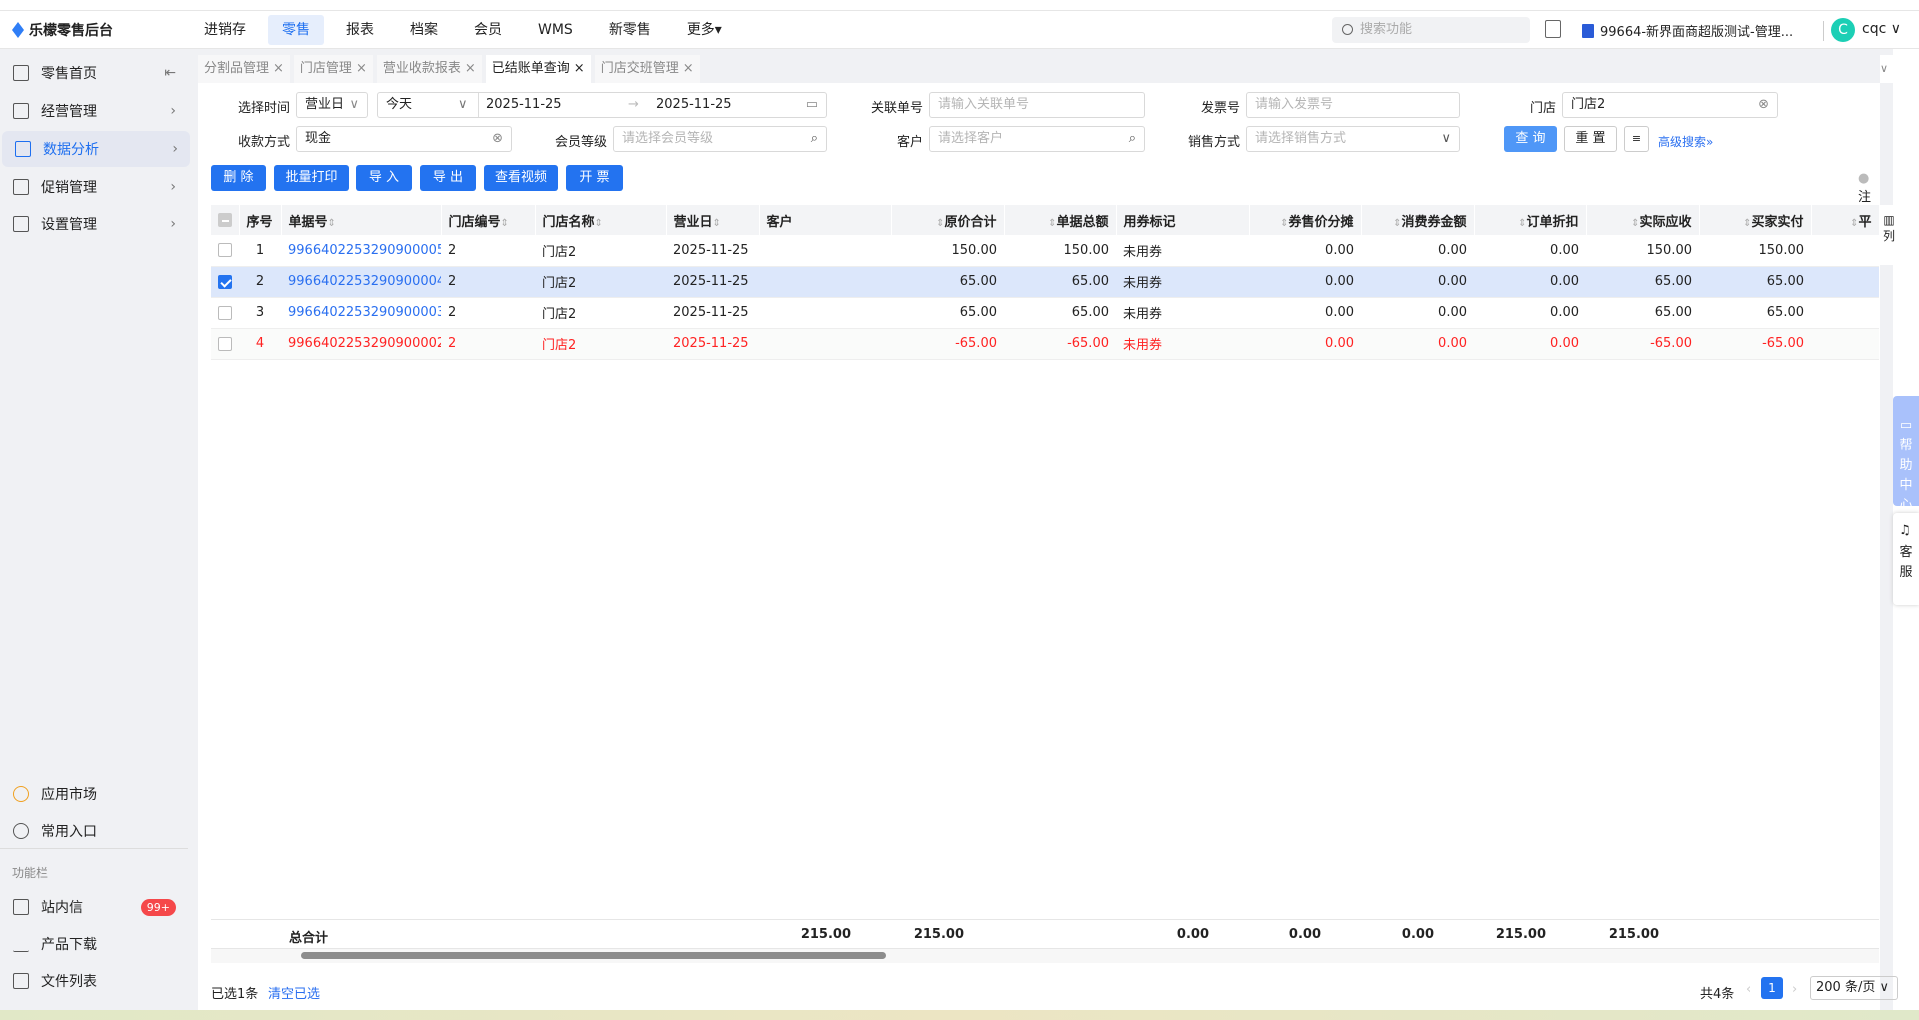  Describe the element at coordinates (647, 69) in the screenshot. I see `tab-shift-handover: 门店交班管理 ×` at that location.